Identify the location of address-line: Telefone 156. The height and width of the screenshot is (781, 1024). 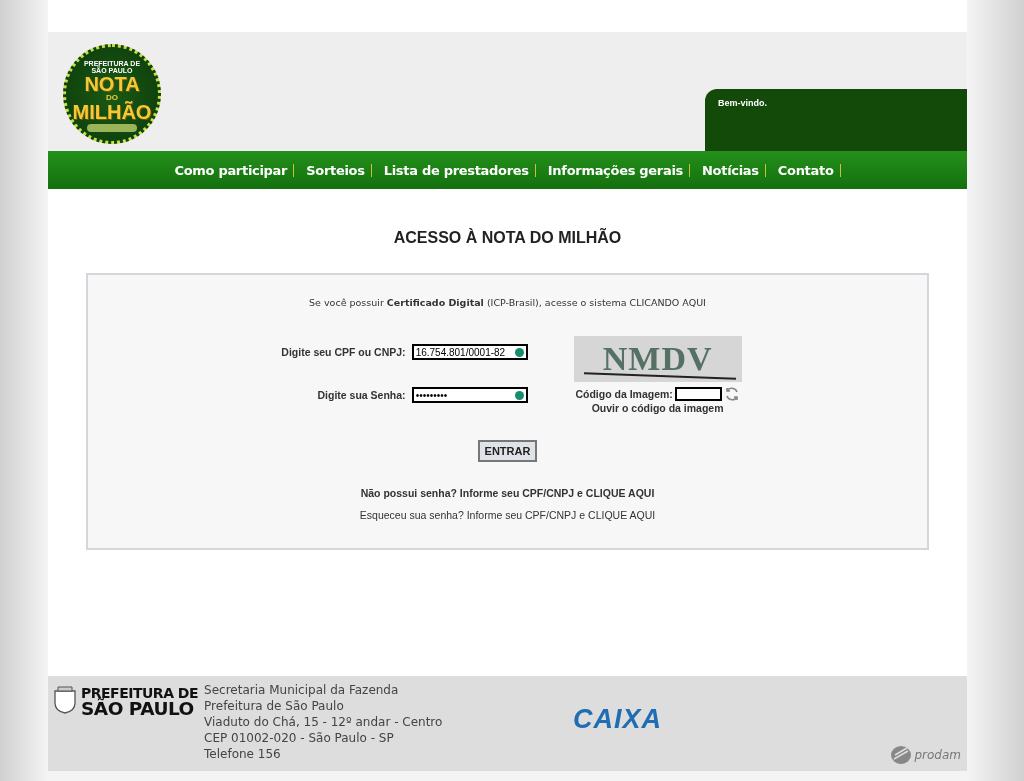
(243, 754).